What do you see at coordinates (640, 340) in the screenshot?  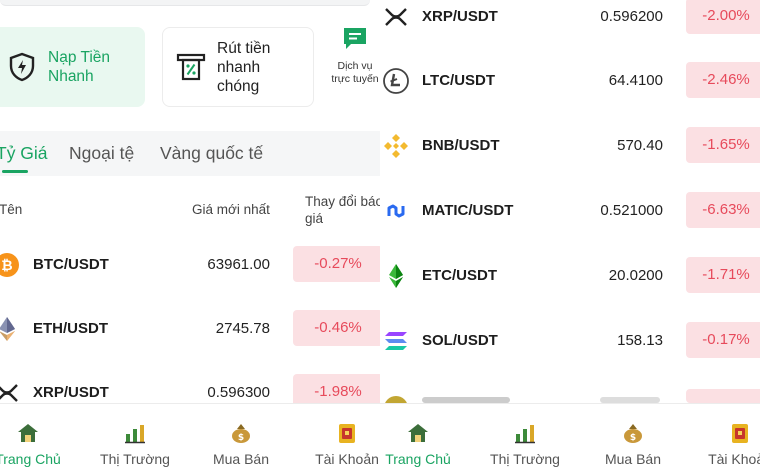 I see `latest-price: 158.13` at bounding box center [640, 340].